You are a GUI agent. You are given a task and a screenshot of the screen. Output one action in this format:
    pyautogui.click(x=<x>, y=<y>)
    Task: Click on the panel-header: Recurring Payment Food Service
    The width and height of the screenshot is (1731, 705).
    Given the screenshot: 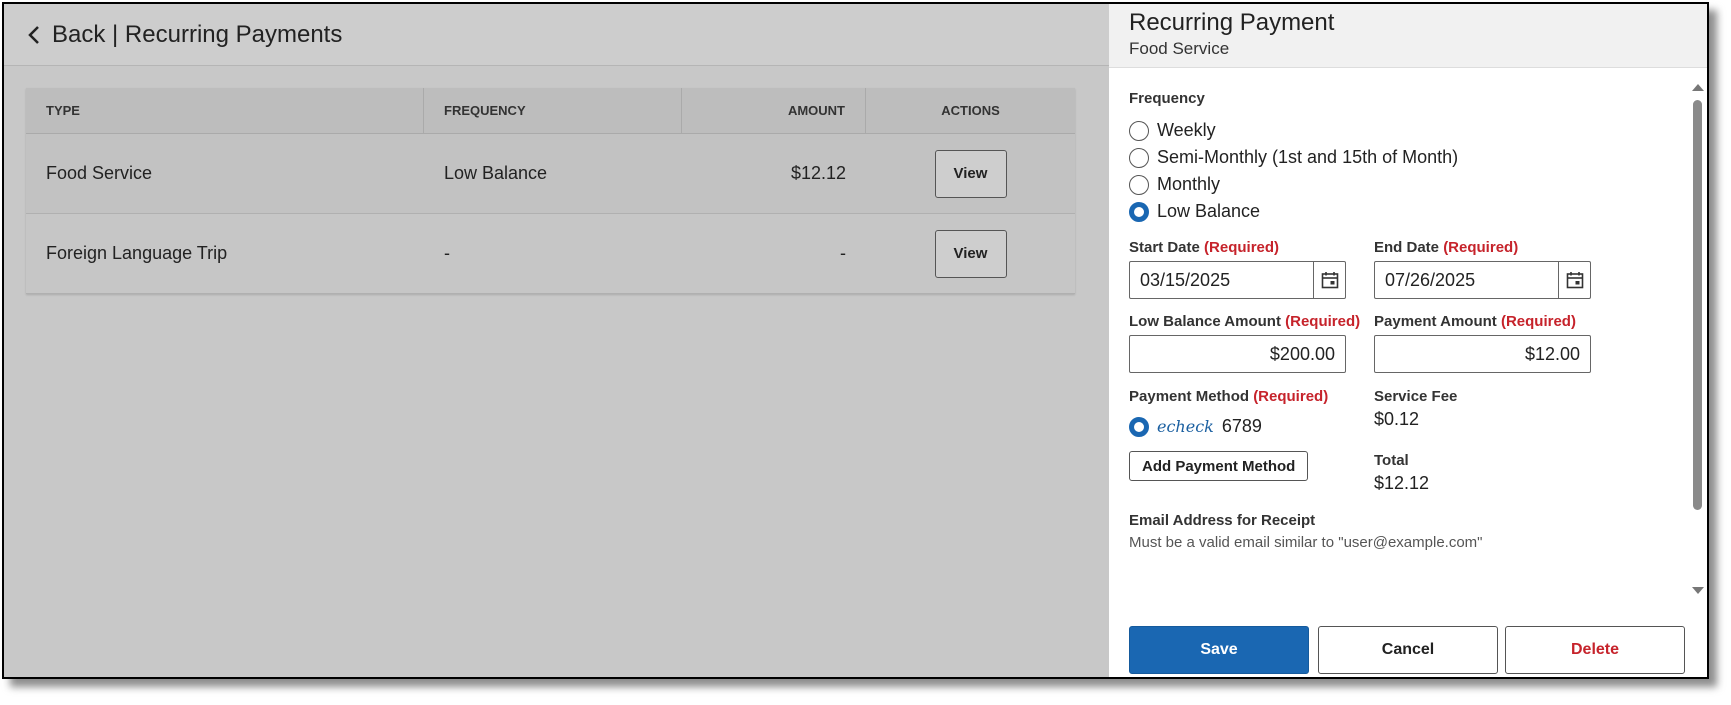 What is the action you would take?
    pyautogui.click(x=1408, y=36)
    